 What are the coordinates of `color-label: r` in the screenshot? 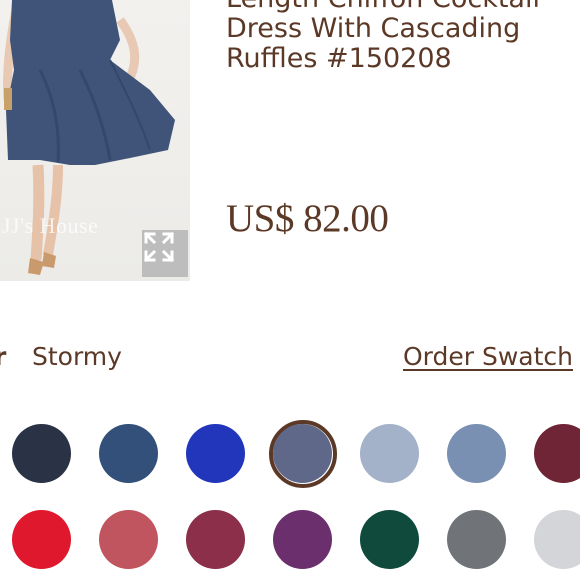 It's located at (3, 356).